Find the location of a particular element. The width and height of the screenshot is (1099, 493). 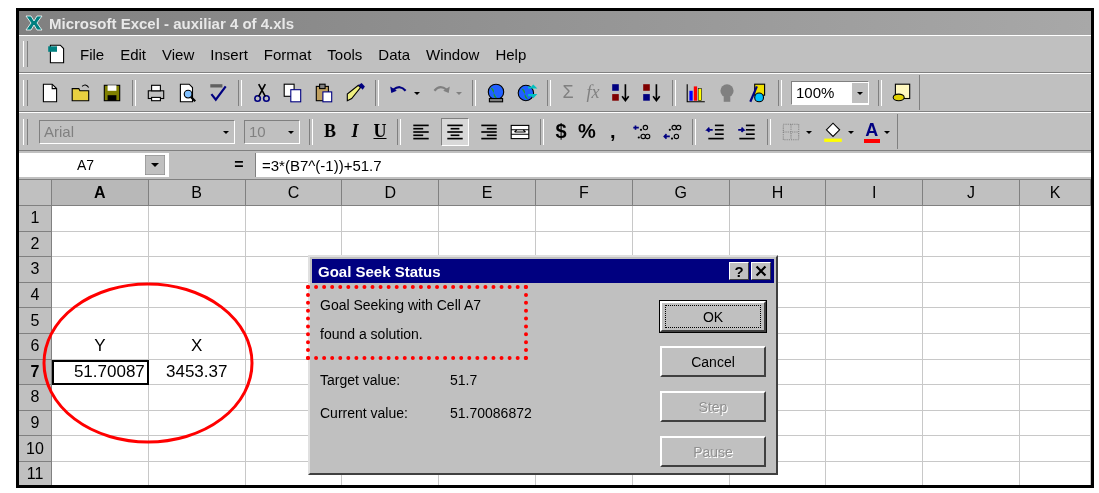

row-header: 11 is located at coordinates (35, 473).